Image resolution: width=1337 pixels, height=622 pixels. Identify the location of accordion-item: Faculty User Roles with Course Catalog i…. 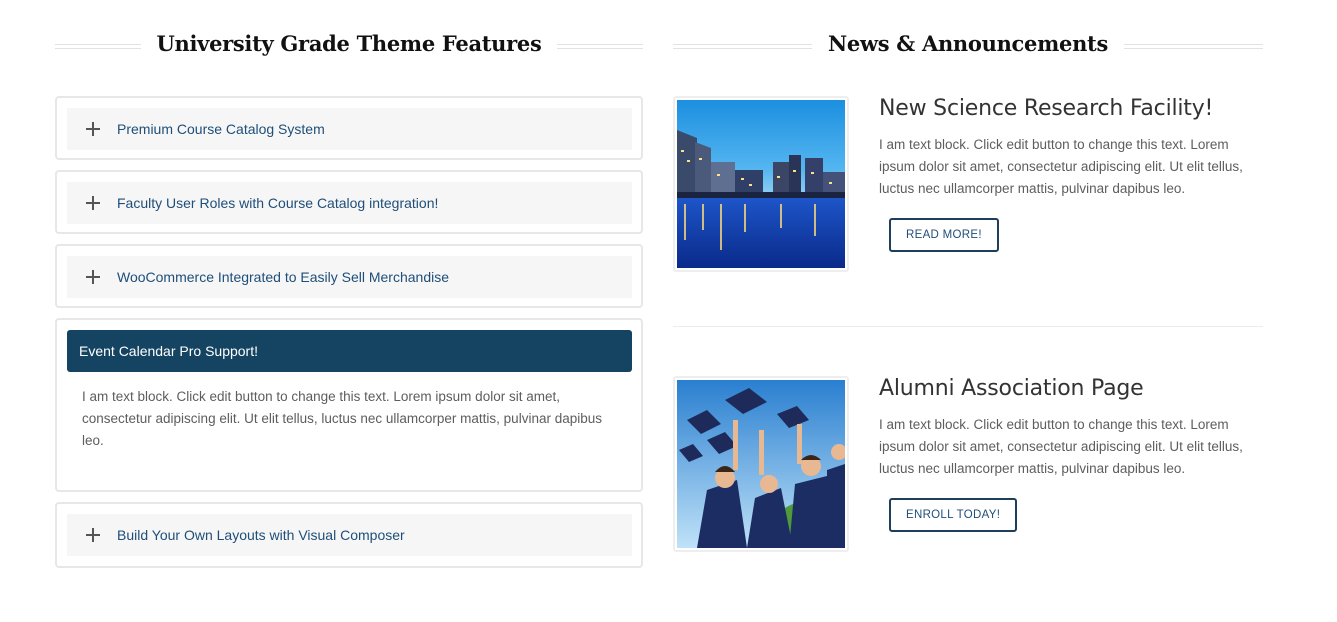
(349, 202).